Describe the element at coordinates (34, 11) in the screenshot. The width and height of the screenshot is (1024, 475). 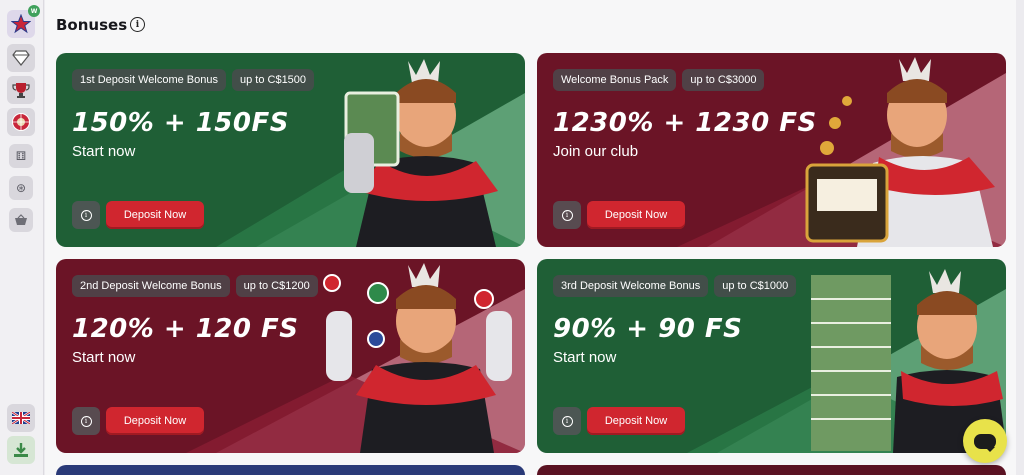
I see `notification-badge: W` at that location.